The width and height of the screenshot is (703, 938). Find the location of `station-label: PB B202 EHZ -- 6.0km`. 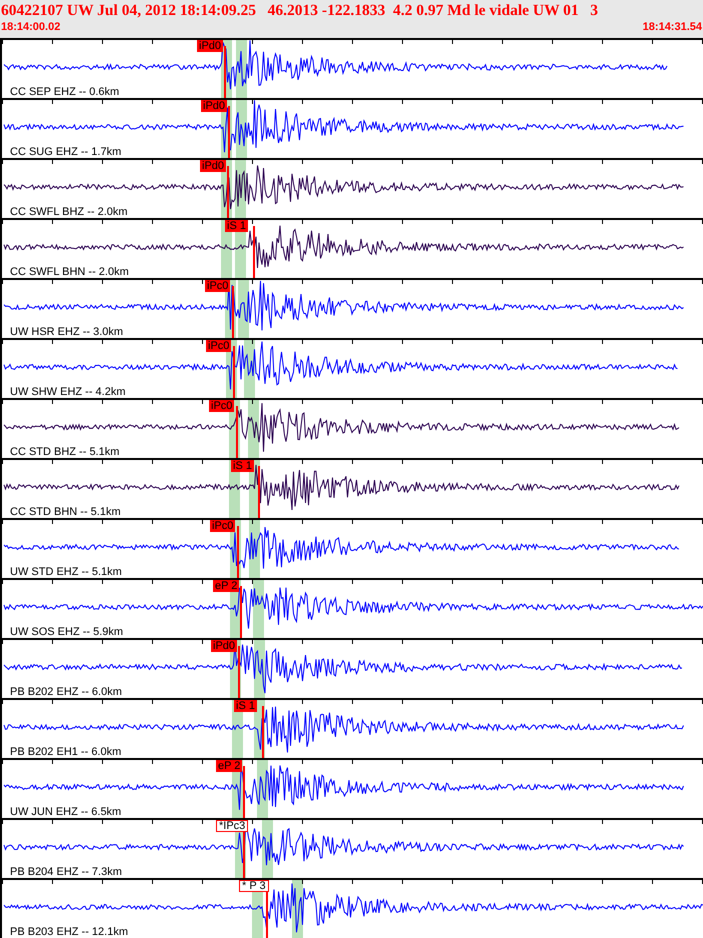

station-label: PB B202 EHZ -- 6.0km is located at coordinates (66, 692).